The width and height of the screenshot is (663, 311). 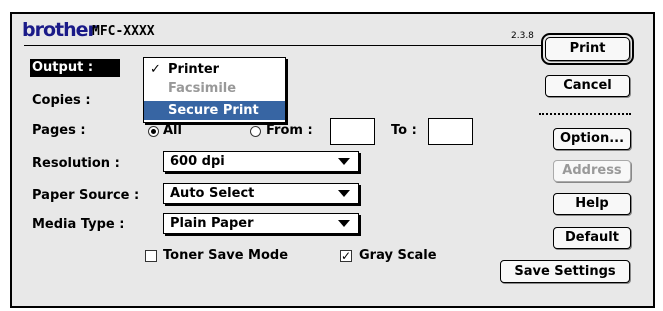 What do you see at coordinates (61, 100) in the screenshot?
I see `copies-label: Copies :` at bounding box center [61, 100].